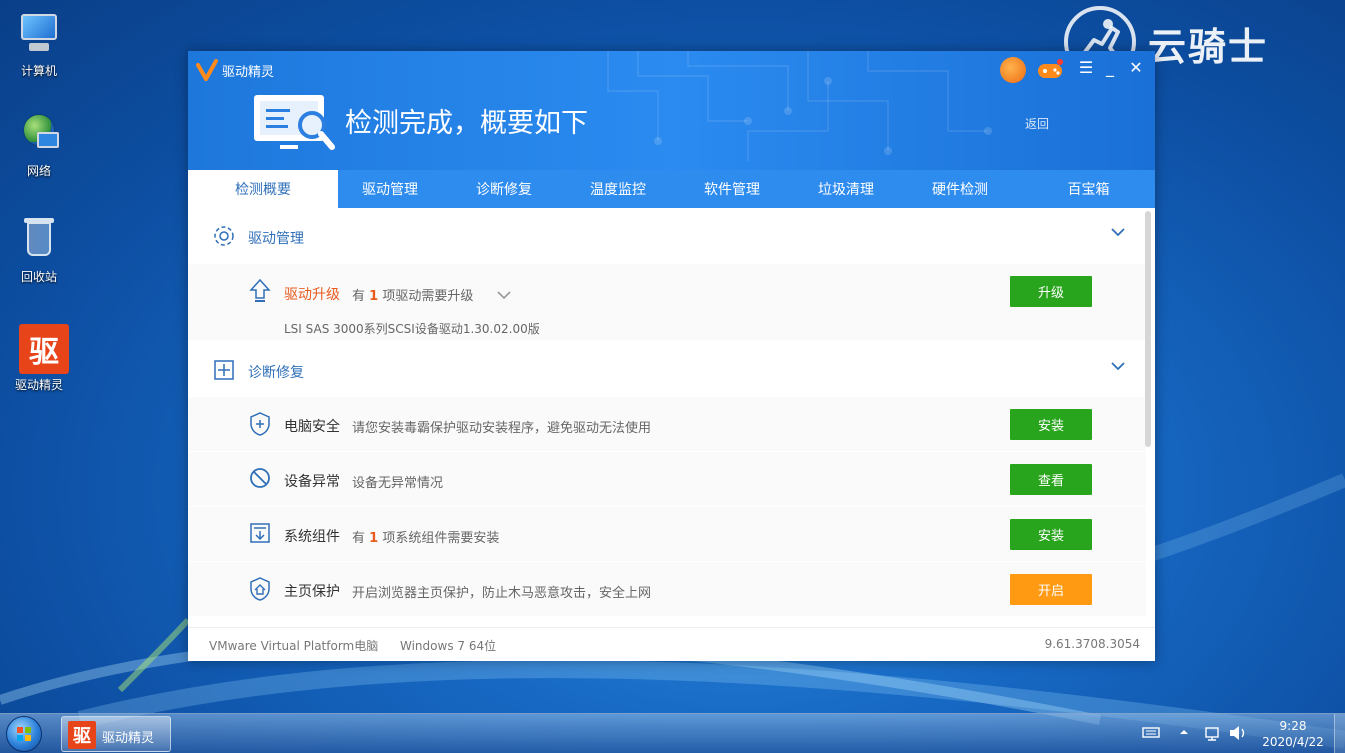 The width and height of the screenshot is (1345, 753). Describe the element at coordinates (1213, 734) in the screenshot. I see `network-tray-icon` at that location.